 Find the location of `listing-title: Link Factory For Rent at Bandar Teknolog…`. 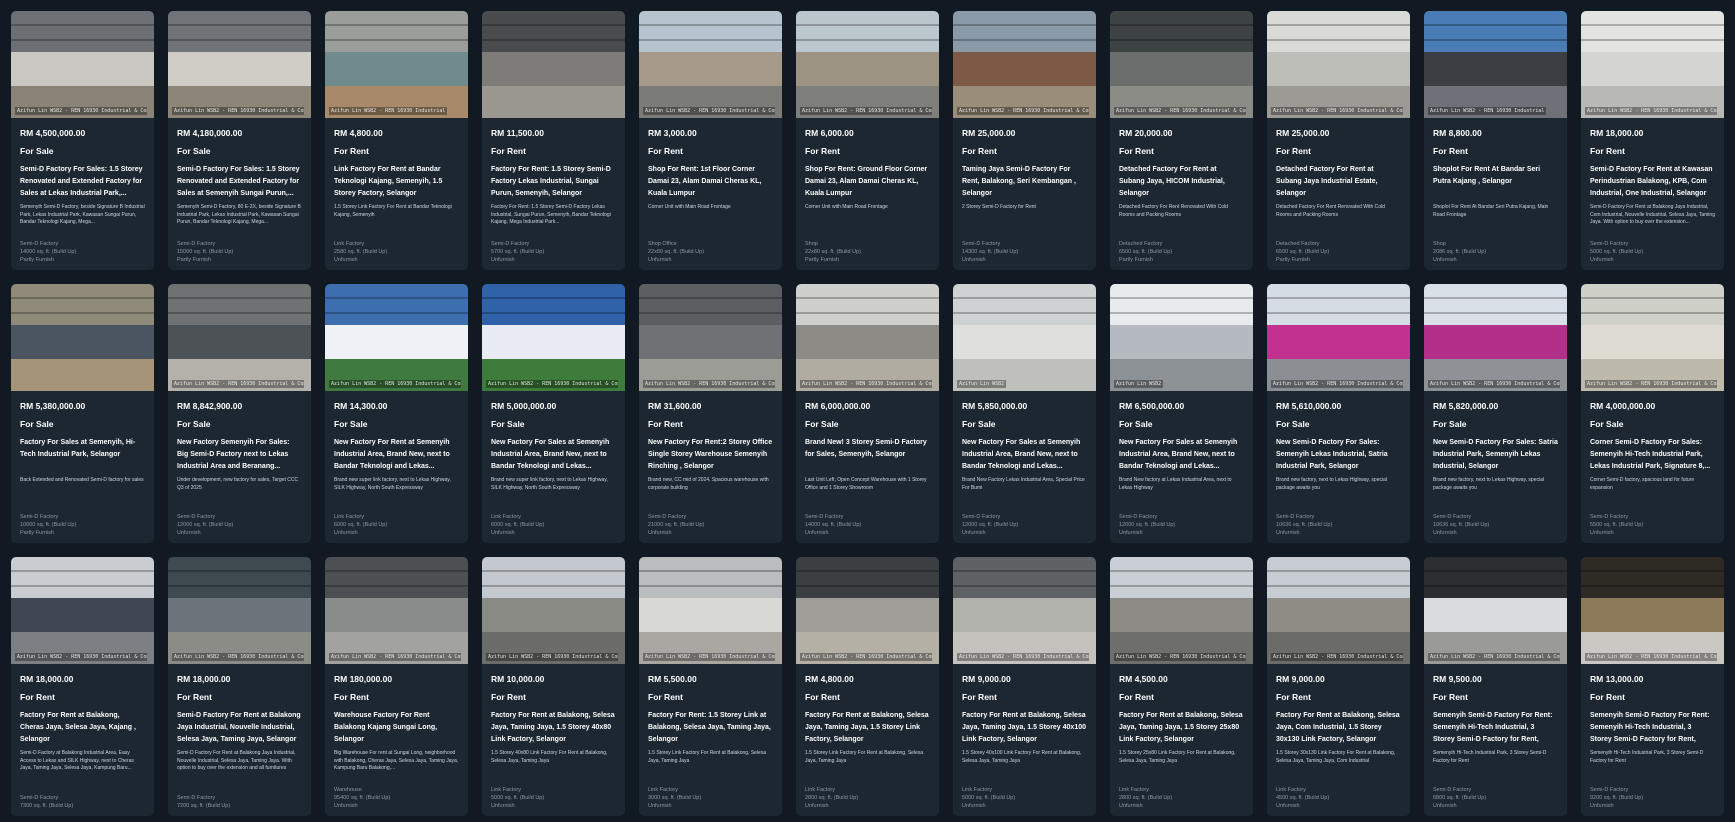

listing-title: Link Factory For Rent at Bandar Teknolog… is located at coordinates (396, 182).